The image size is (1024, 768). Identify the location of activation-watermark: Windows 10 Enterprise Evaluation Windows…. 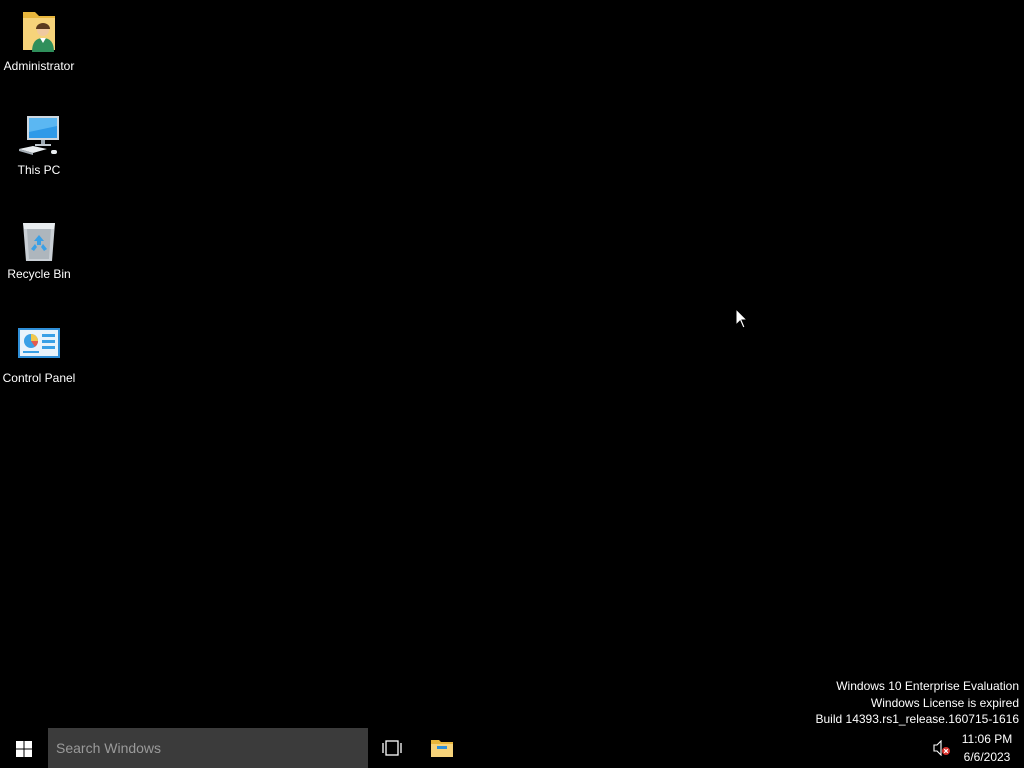
(918, 703).